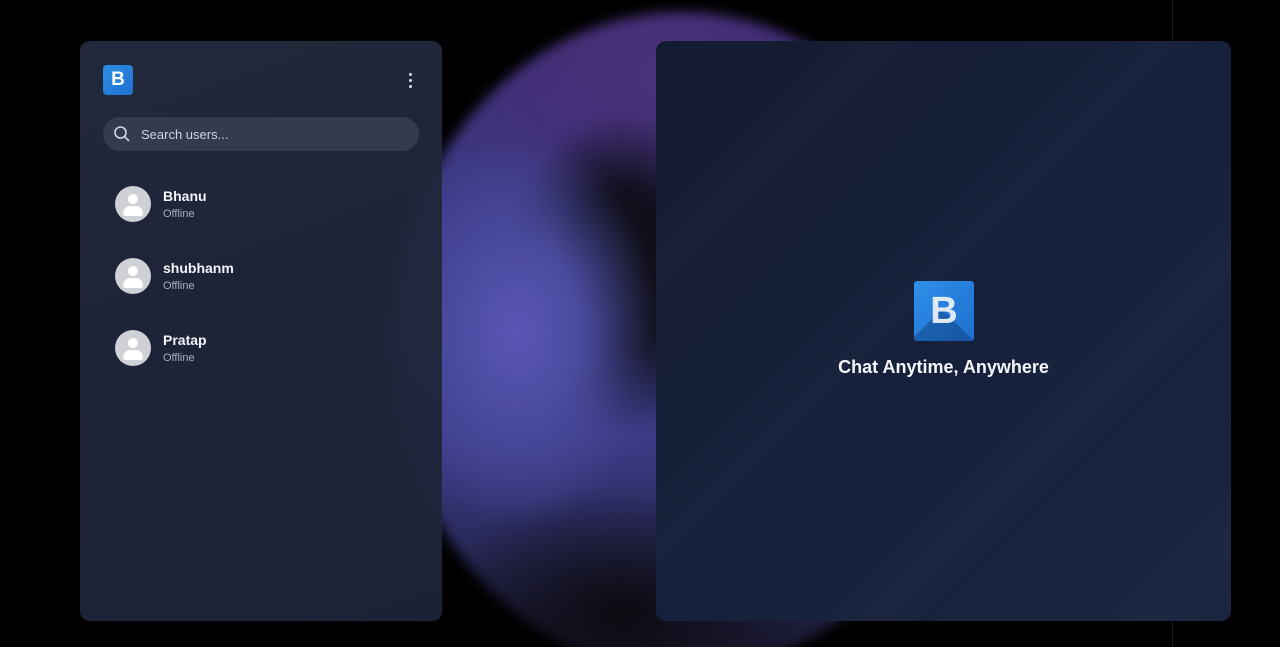 The height and width of the screenshot is (647, 1280). I want to click on search-input, so click(271, 134).